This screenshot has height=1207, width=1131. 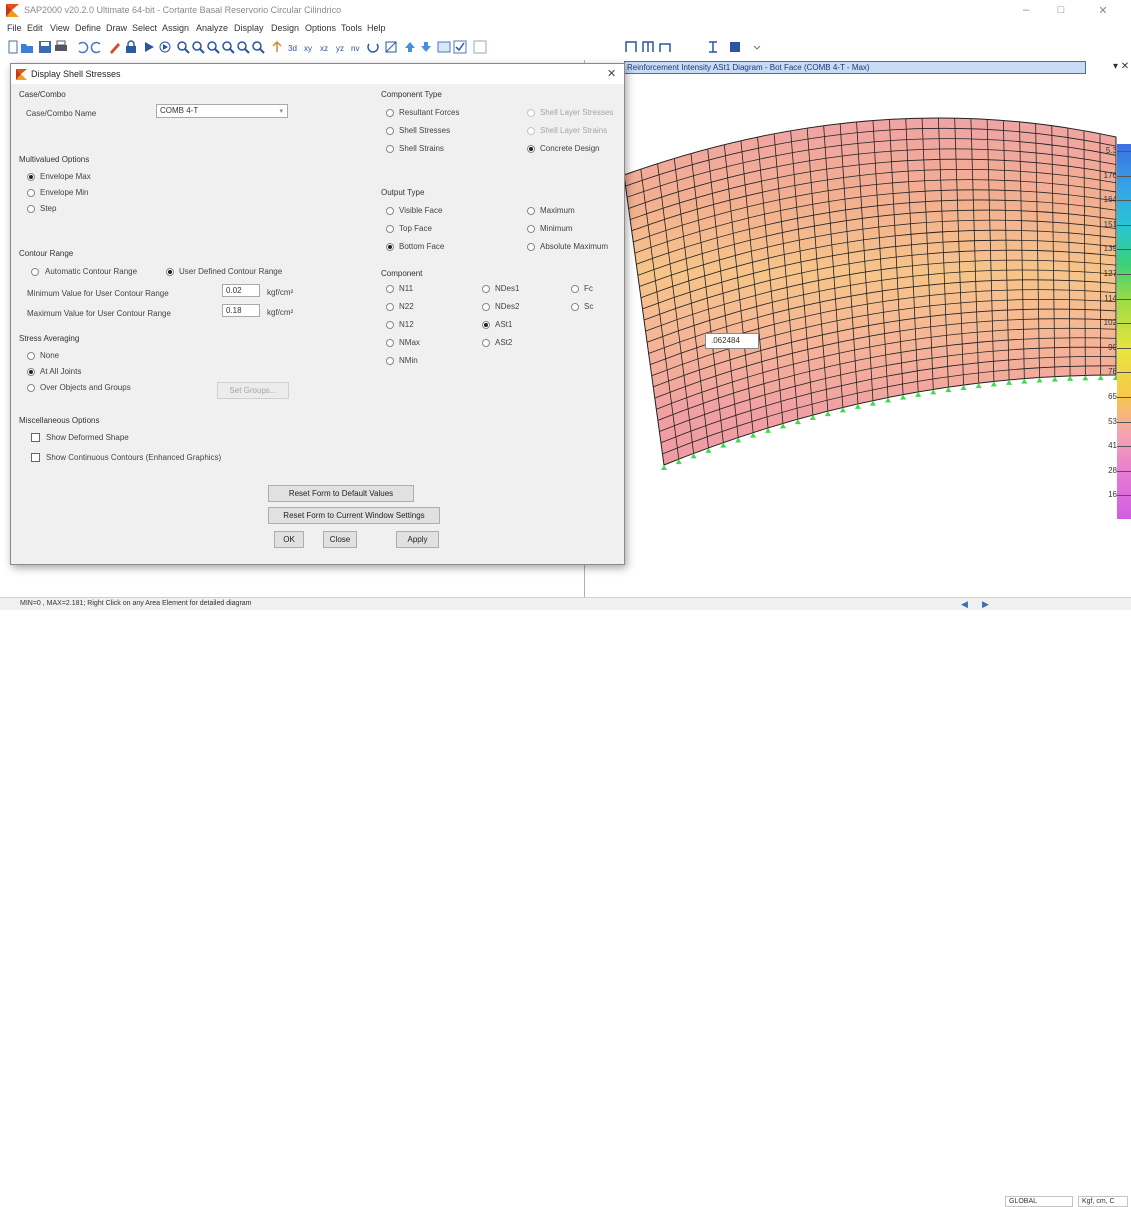 What do you see at coordinates (320, 28) in the screenshot?
I see `menu-options: Options` at bounding box center [320, 28].